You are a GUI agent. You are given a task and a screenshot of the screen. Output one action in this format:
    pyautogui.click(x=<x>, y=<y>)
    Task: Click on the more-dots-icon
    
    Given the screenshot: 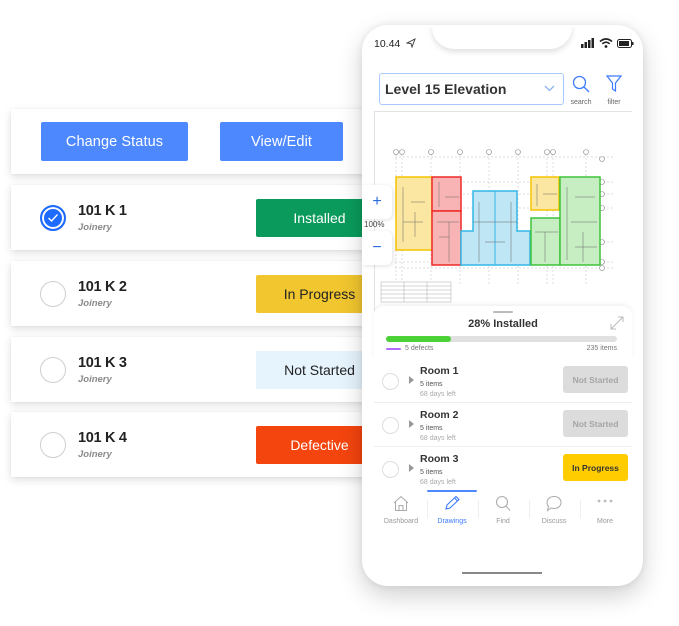 What is the action you would take?
    pyautogui.click(x=605, y=501)
    